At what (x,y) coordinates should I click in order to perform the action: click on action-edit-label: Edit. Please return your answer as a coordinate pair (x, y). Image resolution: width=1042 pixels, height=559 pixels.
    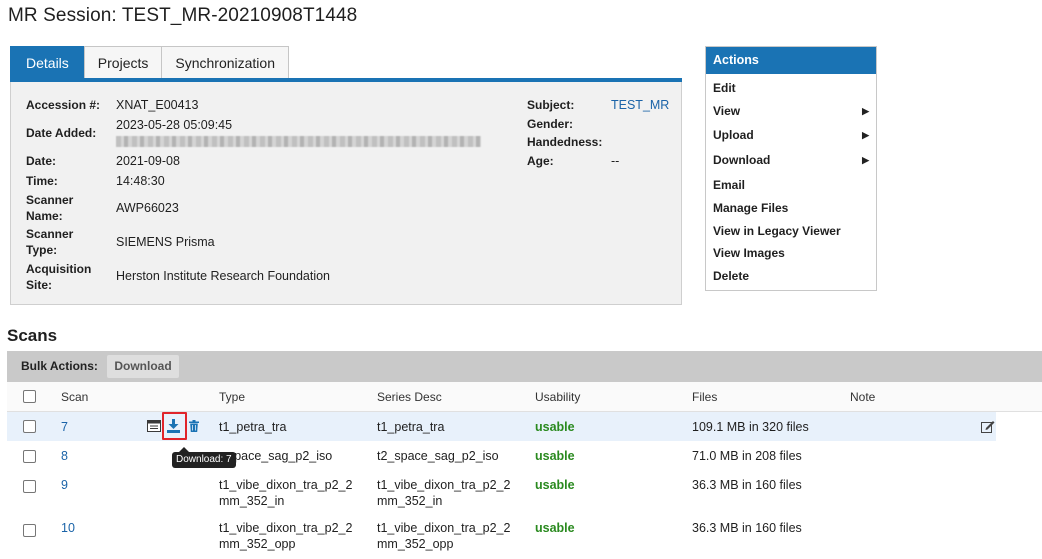
    Looking at the image, I should click on (724, 88).